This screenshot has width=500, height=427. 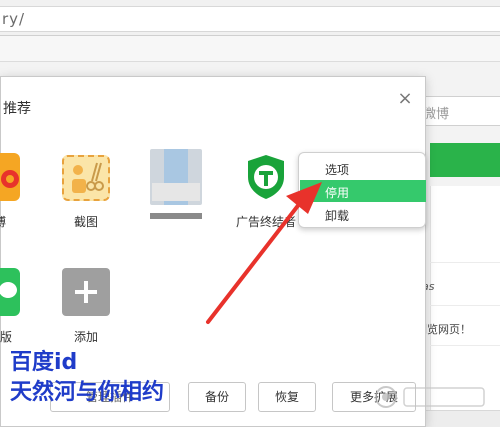 I want to click on add-extension-button: 添加, so click(x=86, y=308).